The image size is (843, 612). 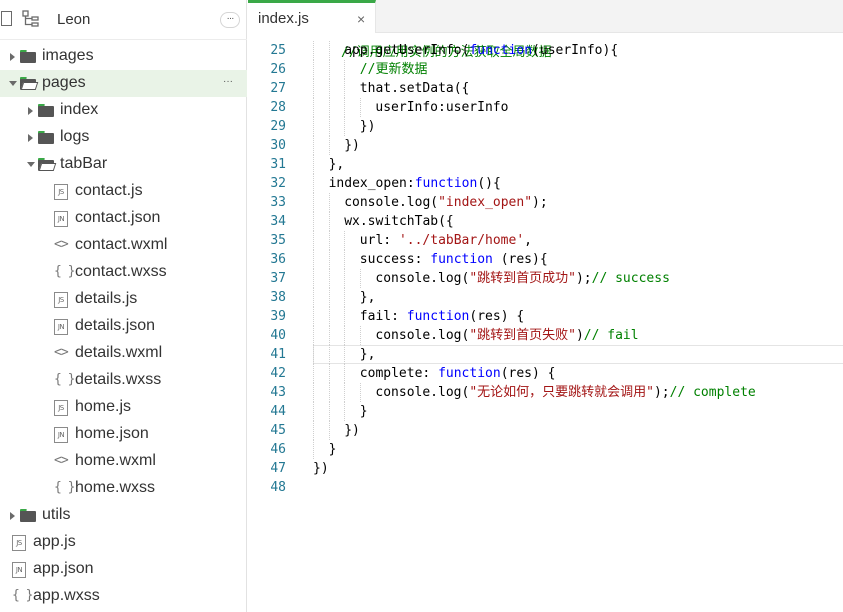 I want to click on folder-open-icon, so click(x=29, y=83).